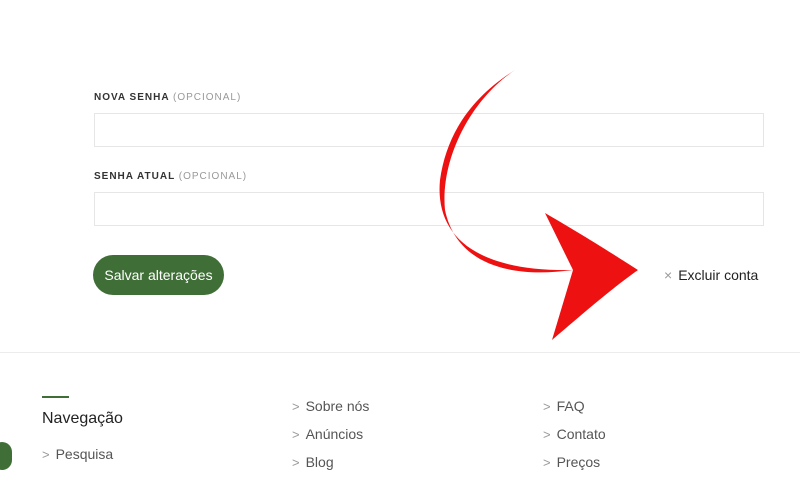 Image resolution: width=800 pixels, height=500 pixels. I want to click on save-changes-button: Salvar alterações, so click(158, 275).